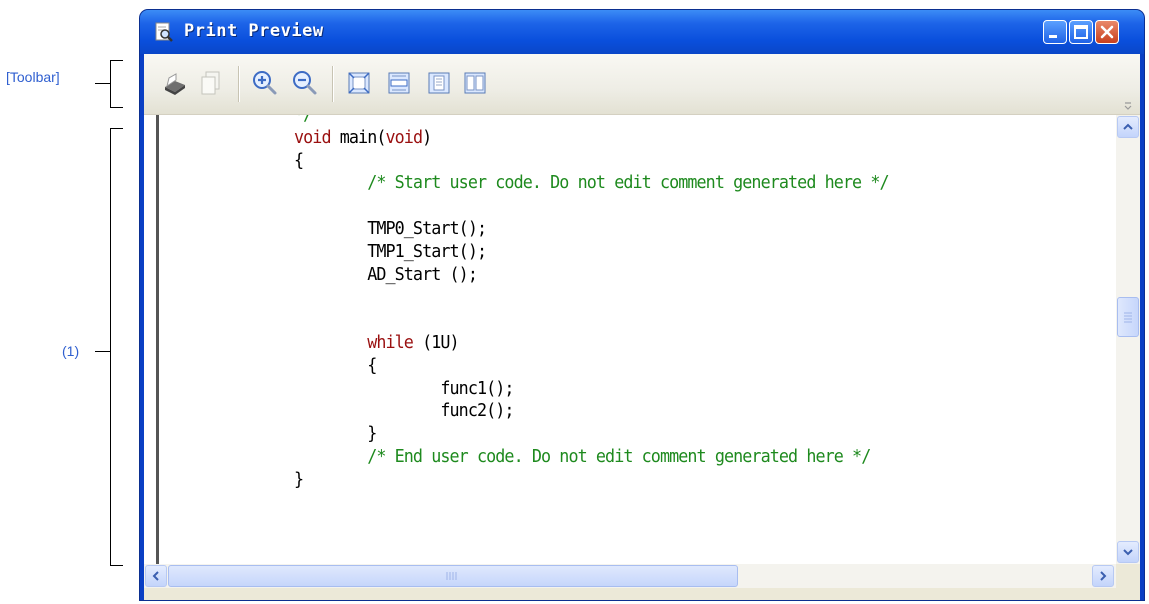 Image resolution: width=1149 pixels, height=604 pixels. I want to click on maximize-icon, so click(1081, 32).